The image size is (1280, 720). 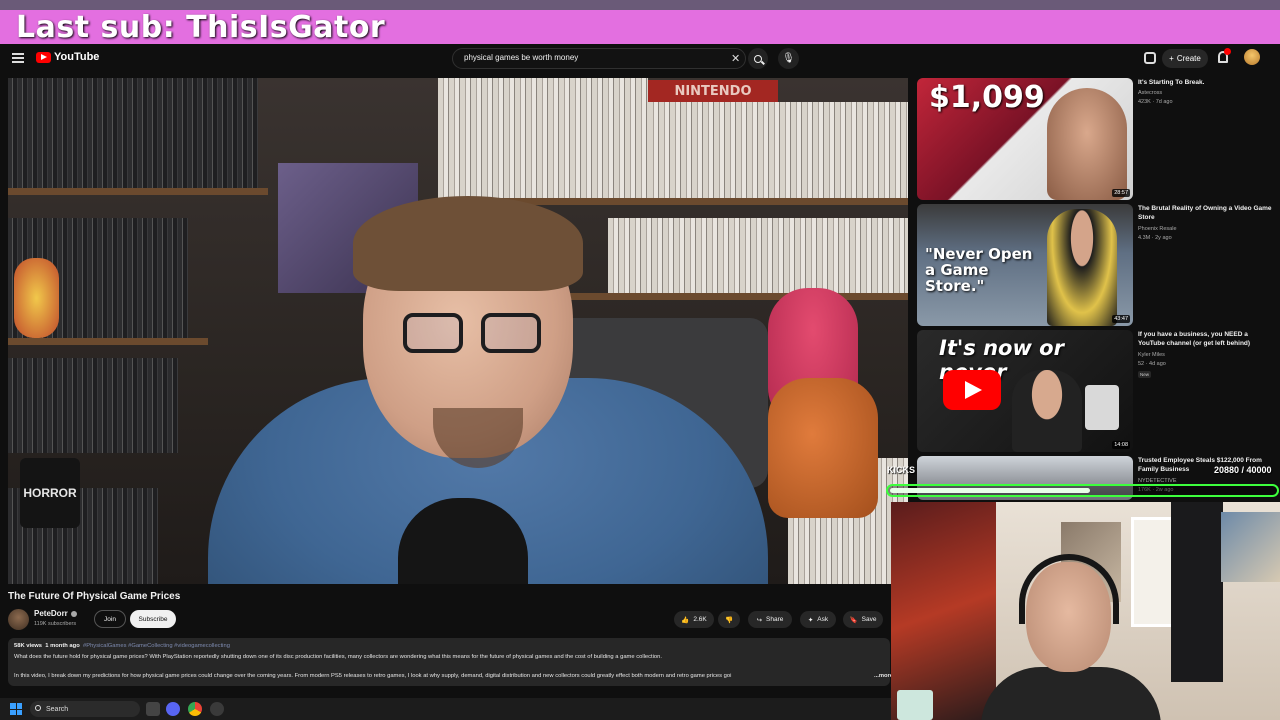 I want to click on save-label: Save, so click(x=869, y=619).